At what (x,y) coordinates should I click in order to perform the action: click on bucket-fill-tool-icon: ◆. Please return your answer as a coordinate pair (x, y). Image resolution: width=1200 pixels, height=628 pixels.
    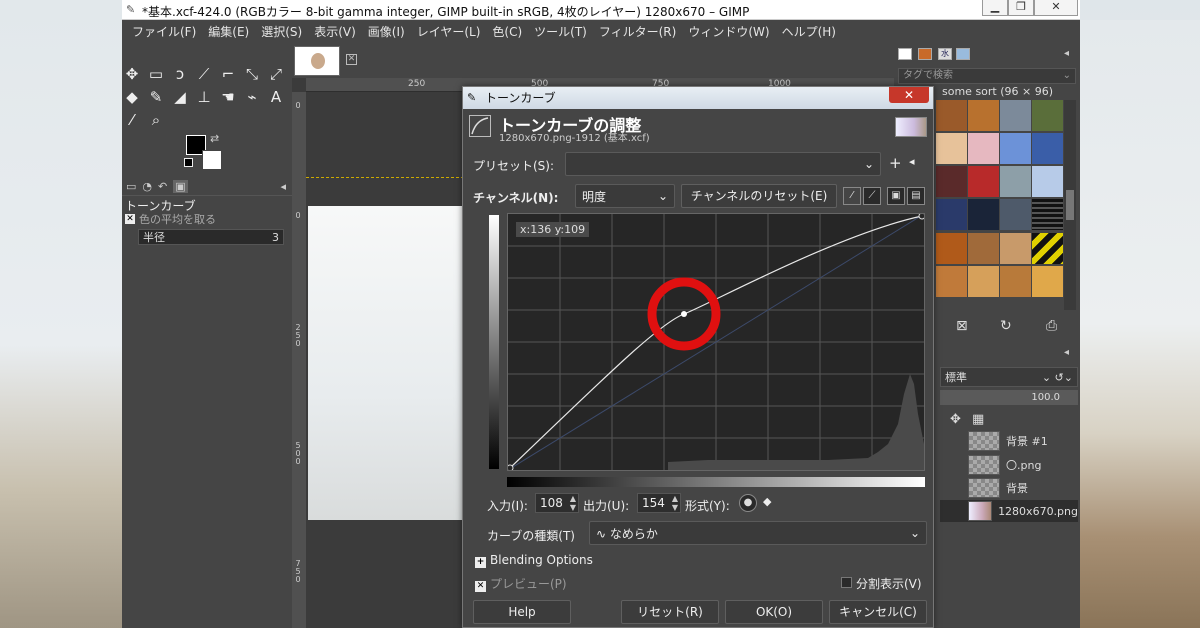
    Looking at the image, I should click on (132, 97).